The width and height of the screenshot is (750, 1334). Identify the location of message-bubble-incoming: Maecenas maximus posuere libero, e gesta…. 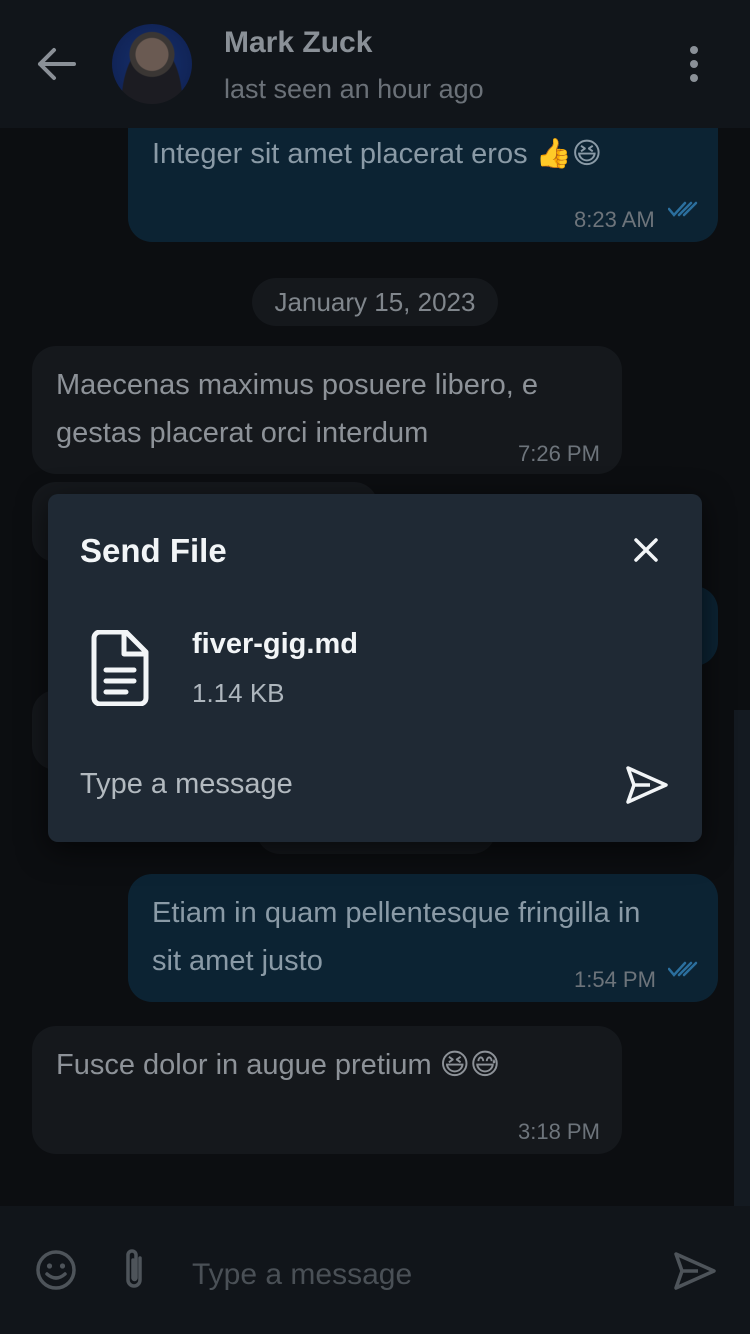
(327, 410).